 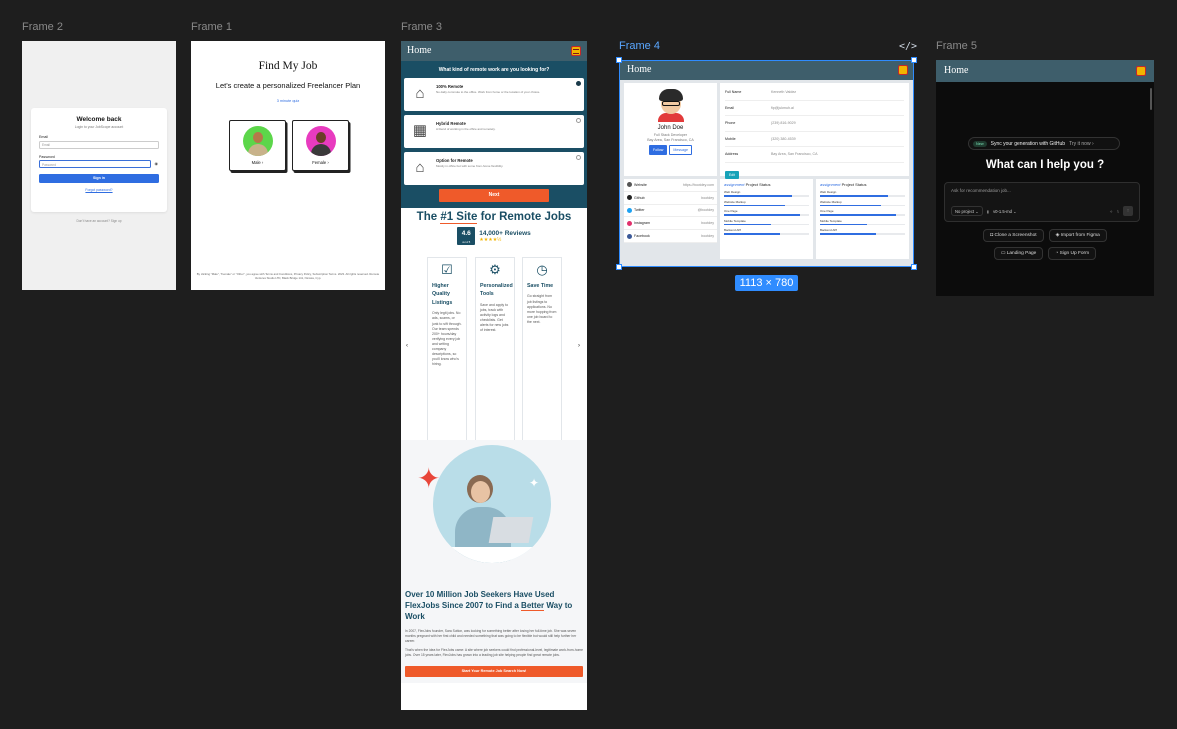 I want to click on social-row: Twitter @bootdey, so click(x=670, y=211).